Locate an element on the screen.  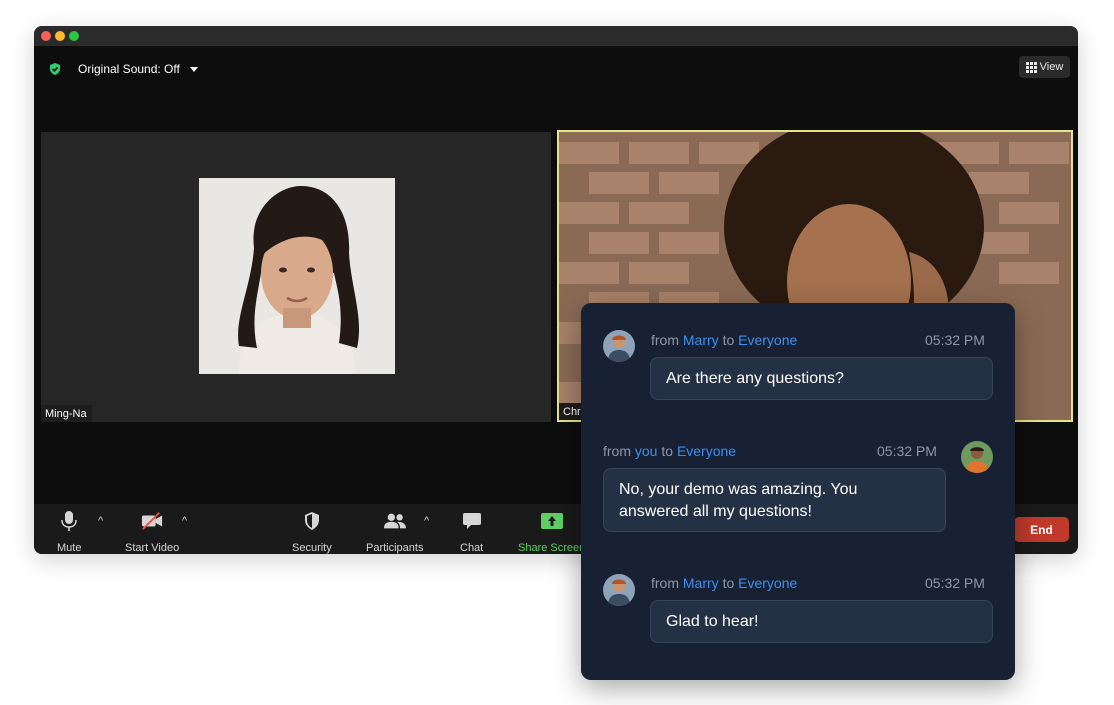
original-sound-label: Original Sound: Off is located at coordinates (129, 69).